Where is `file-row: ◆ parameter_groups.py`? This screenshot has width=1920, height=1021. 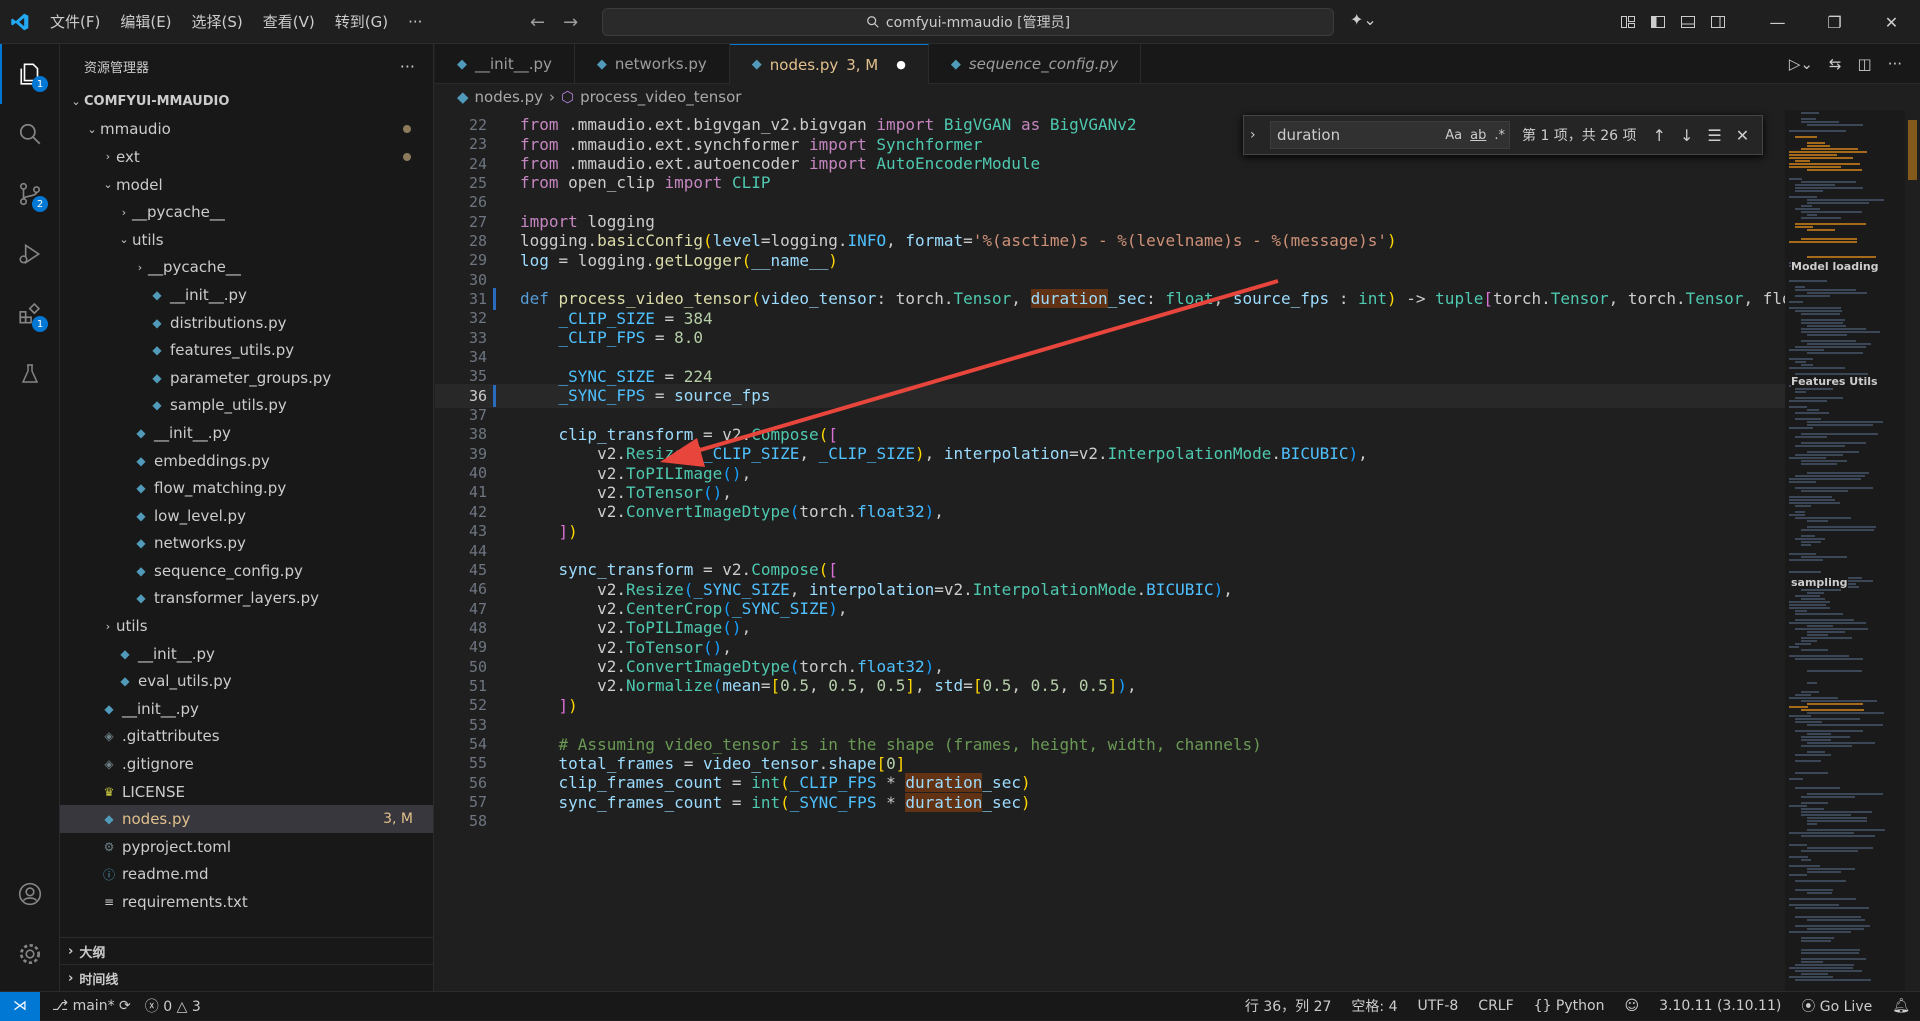 file-row: ◆ parameter_groups.py is located at coordinates (246, 378).